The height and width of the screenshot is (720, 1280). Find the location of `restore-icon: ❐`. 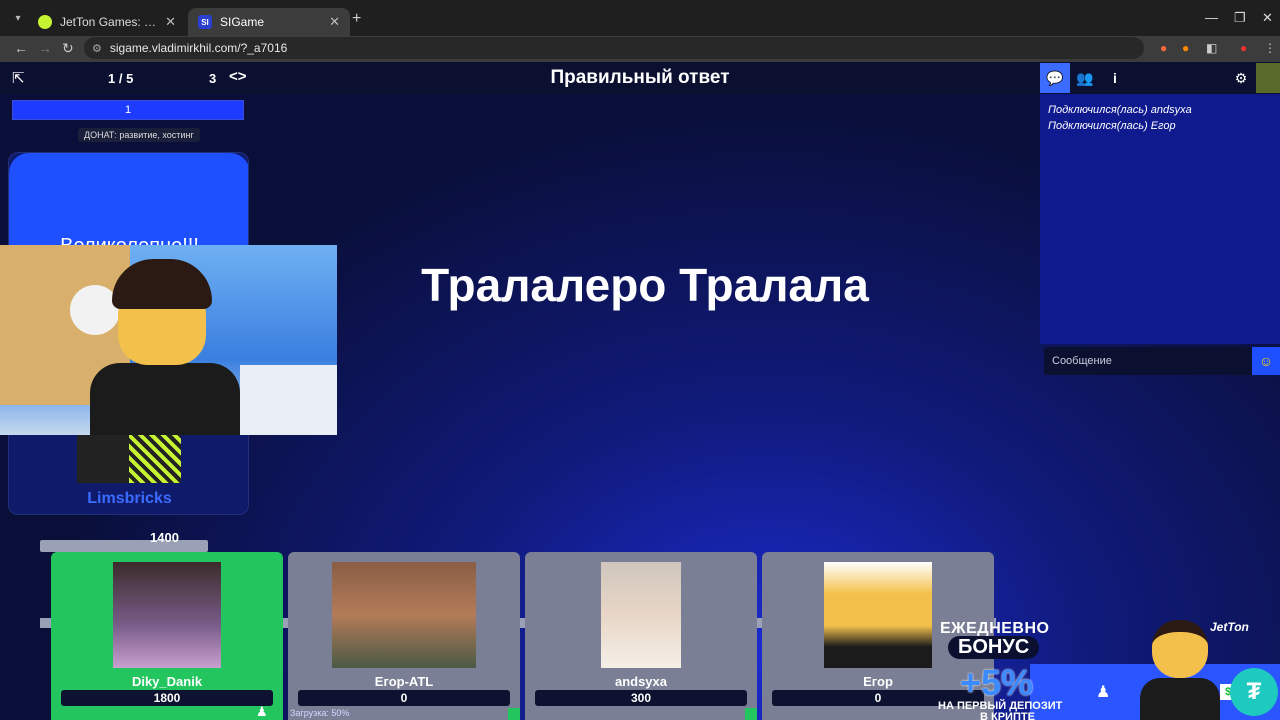

restore-icon: ❐ is located at coordinates (1240, 18).